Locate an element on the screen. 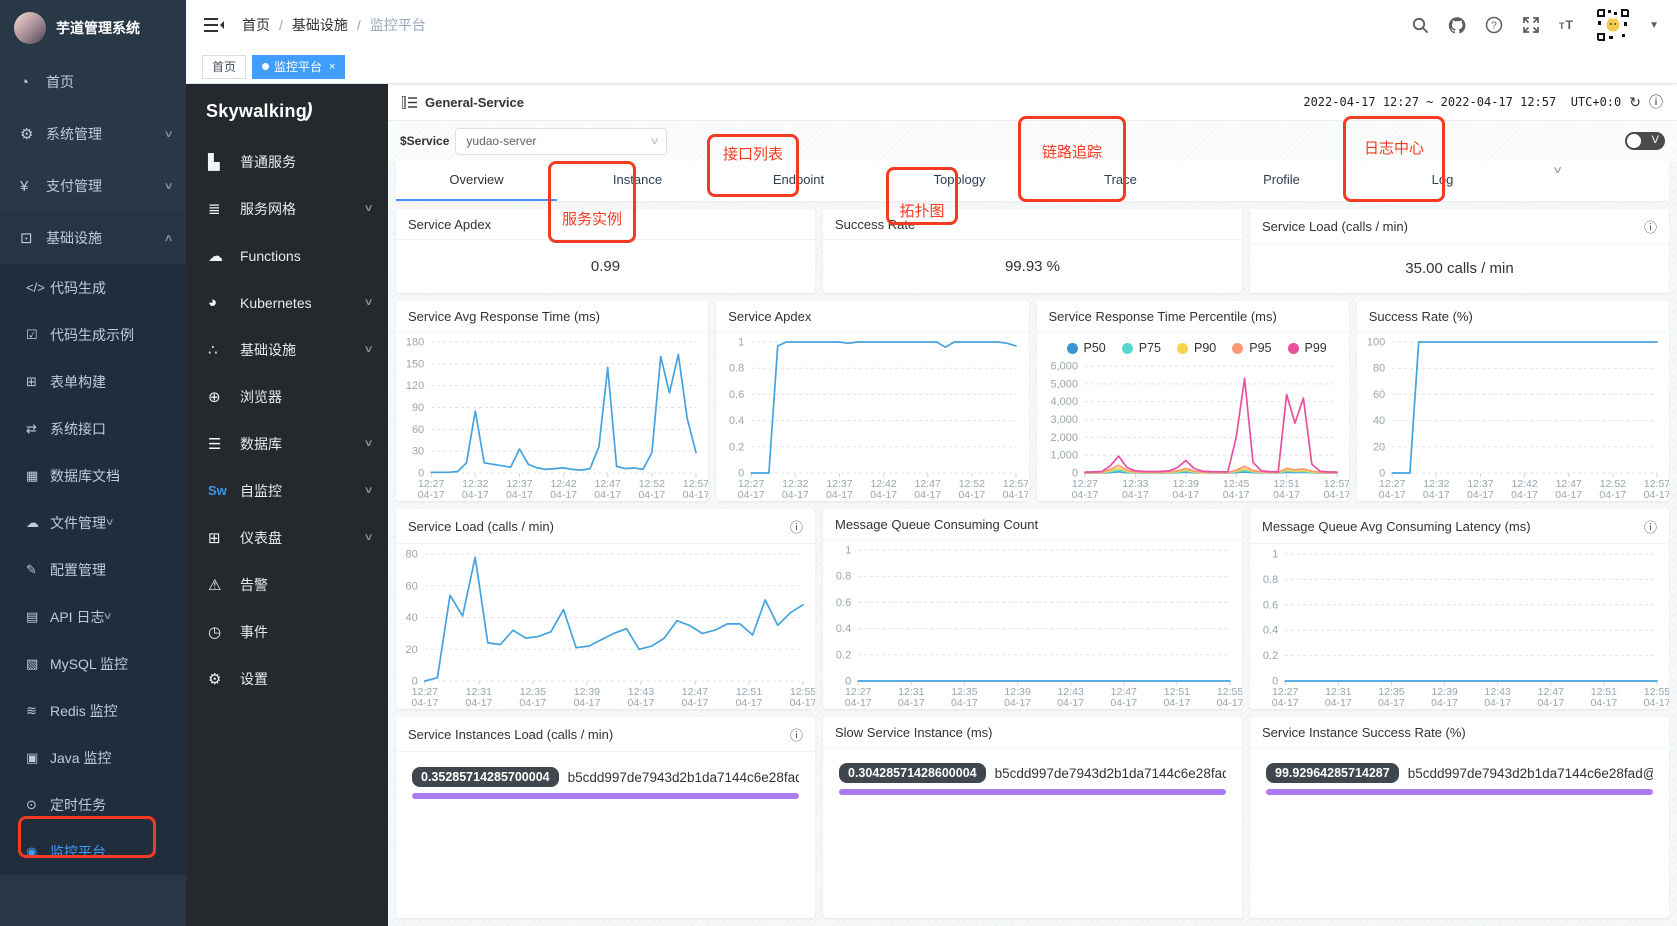  chart-title: Message Queue Consuming Count is located at coordinates (937, 524).